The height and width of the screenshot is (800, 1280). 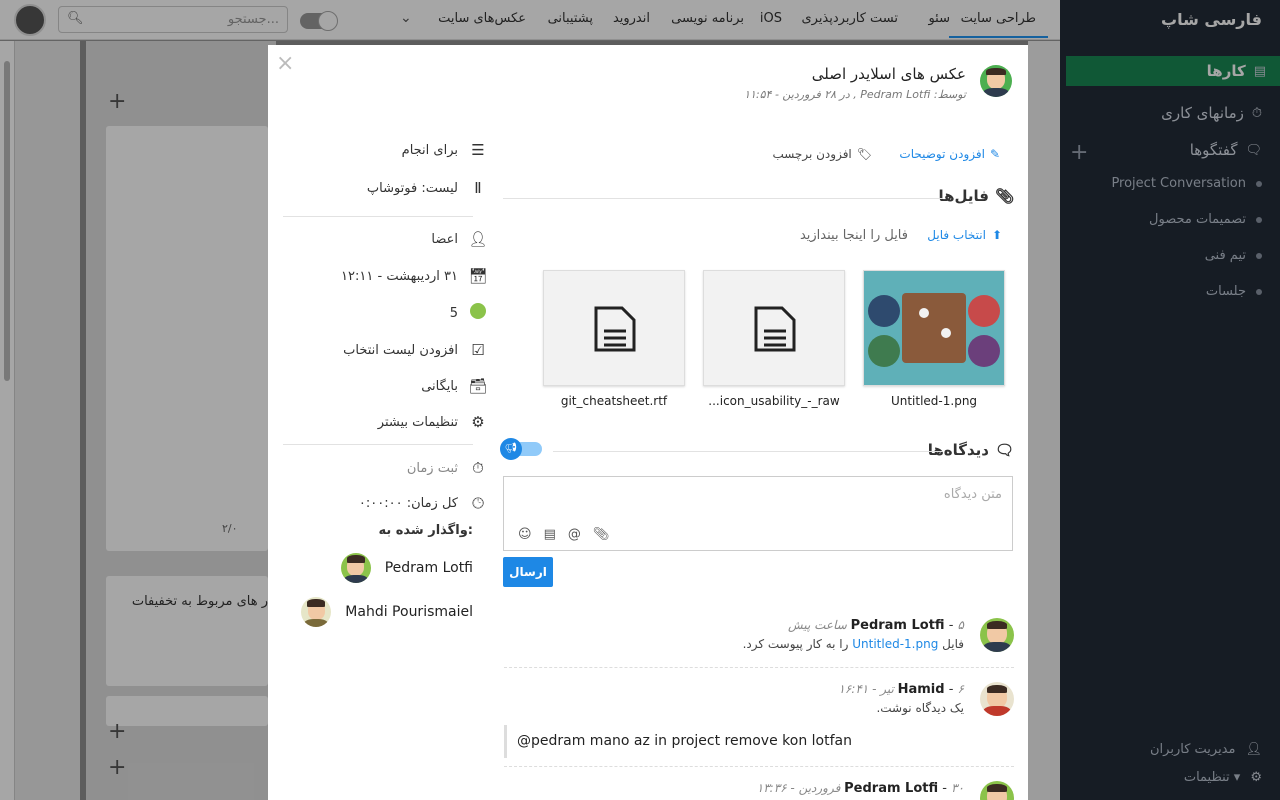 What do you see at coordinates (996, 81) in the screenshot?
I see `author-avatar` at bounding box center [996, 81].